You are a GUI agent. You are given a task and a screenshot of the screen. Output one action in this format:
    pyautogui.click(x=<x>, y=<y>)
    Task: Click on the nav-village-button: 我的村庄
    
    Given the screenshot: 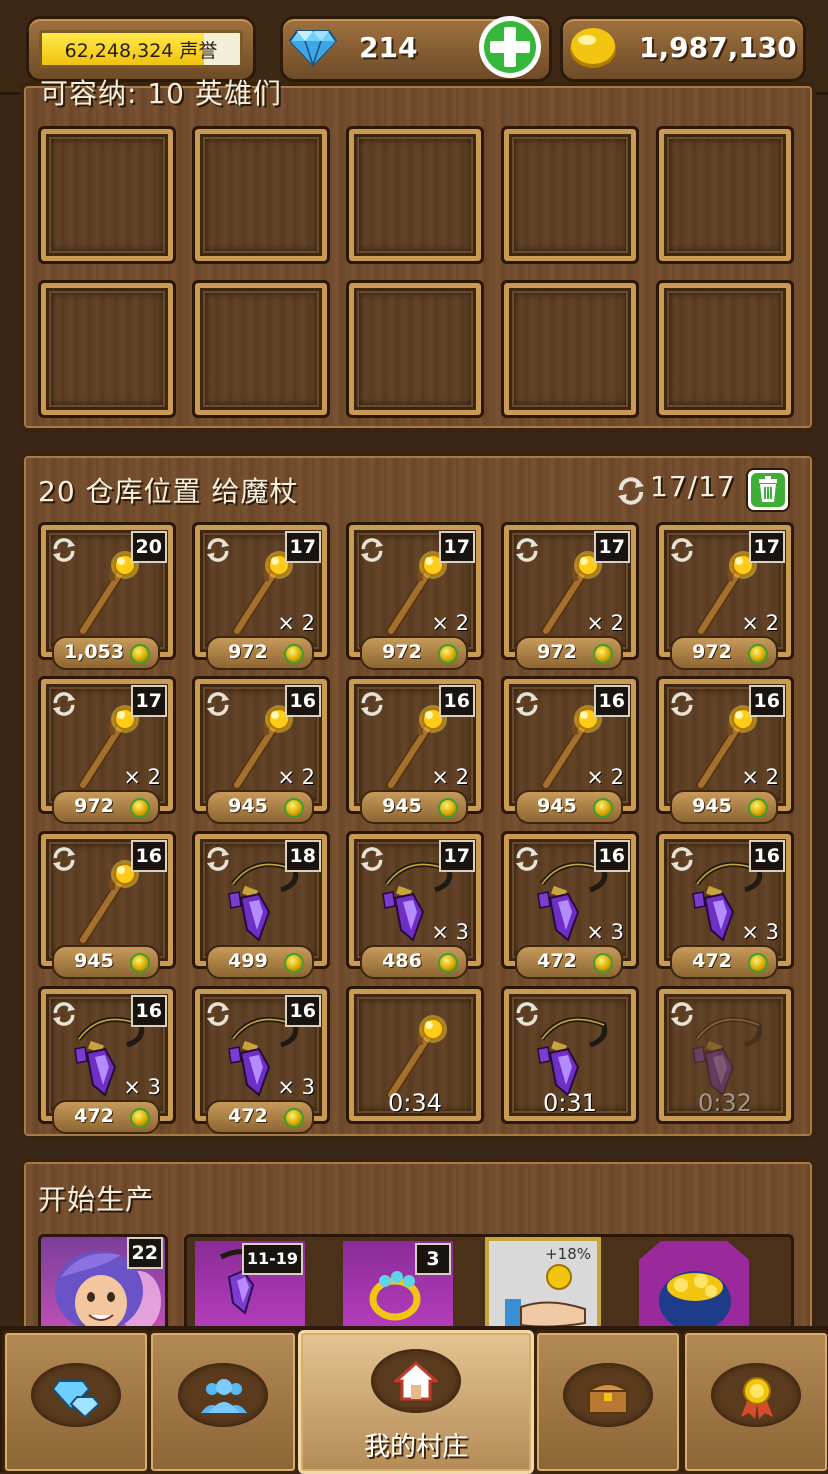 What is the action you would take?
    pyautogui.click(x=416, y=1402)
    